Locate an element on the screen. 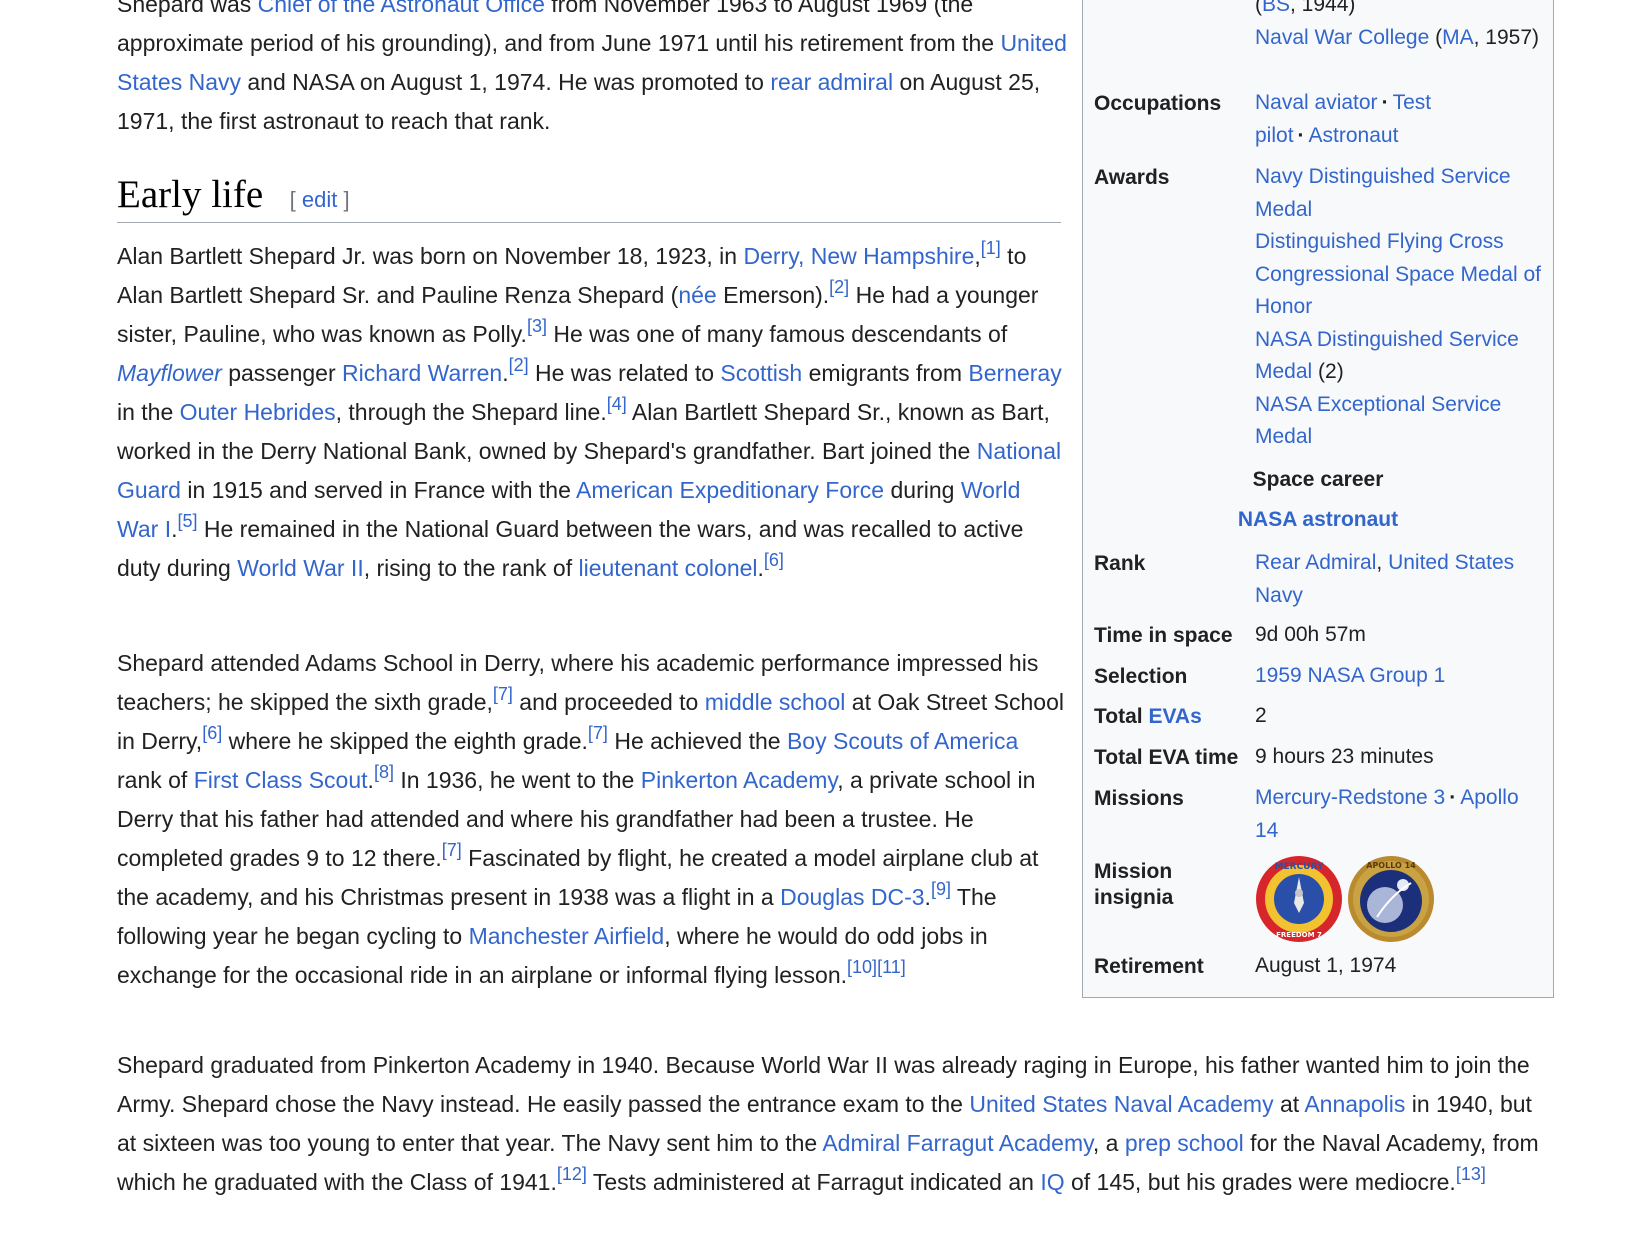  occupations-label: Occupations is located at coordinates (1158, 103).